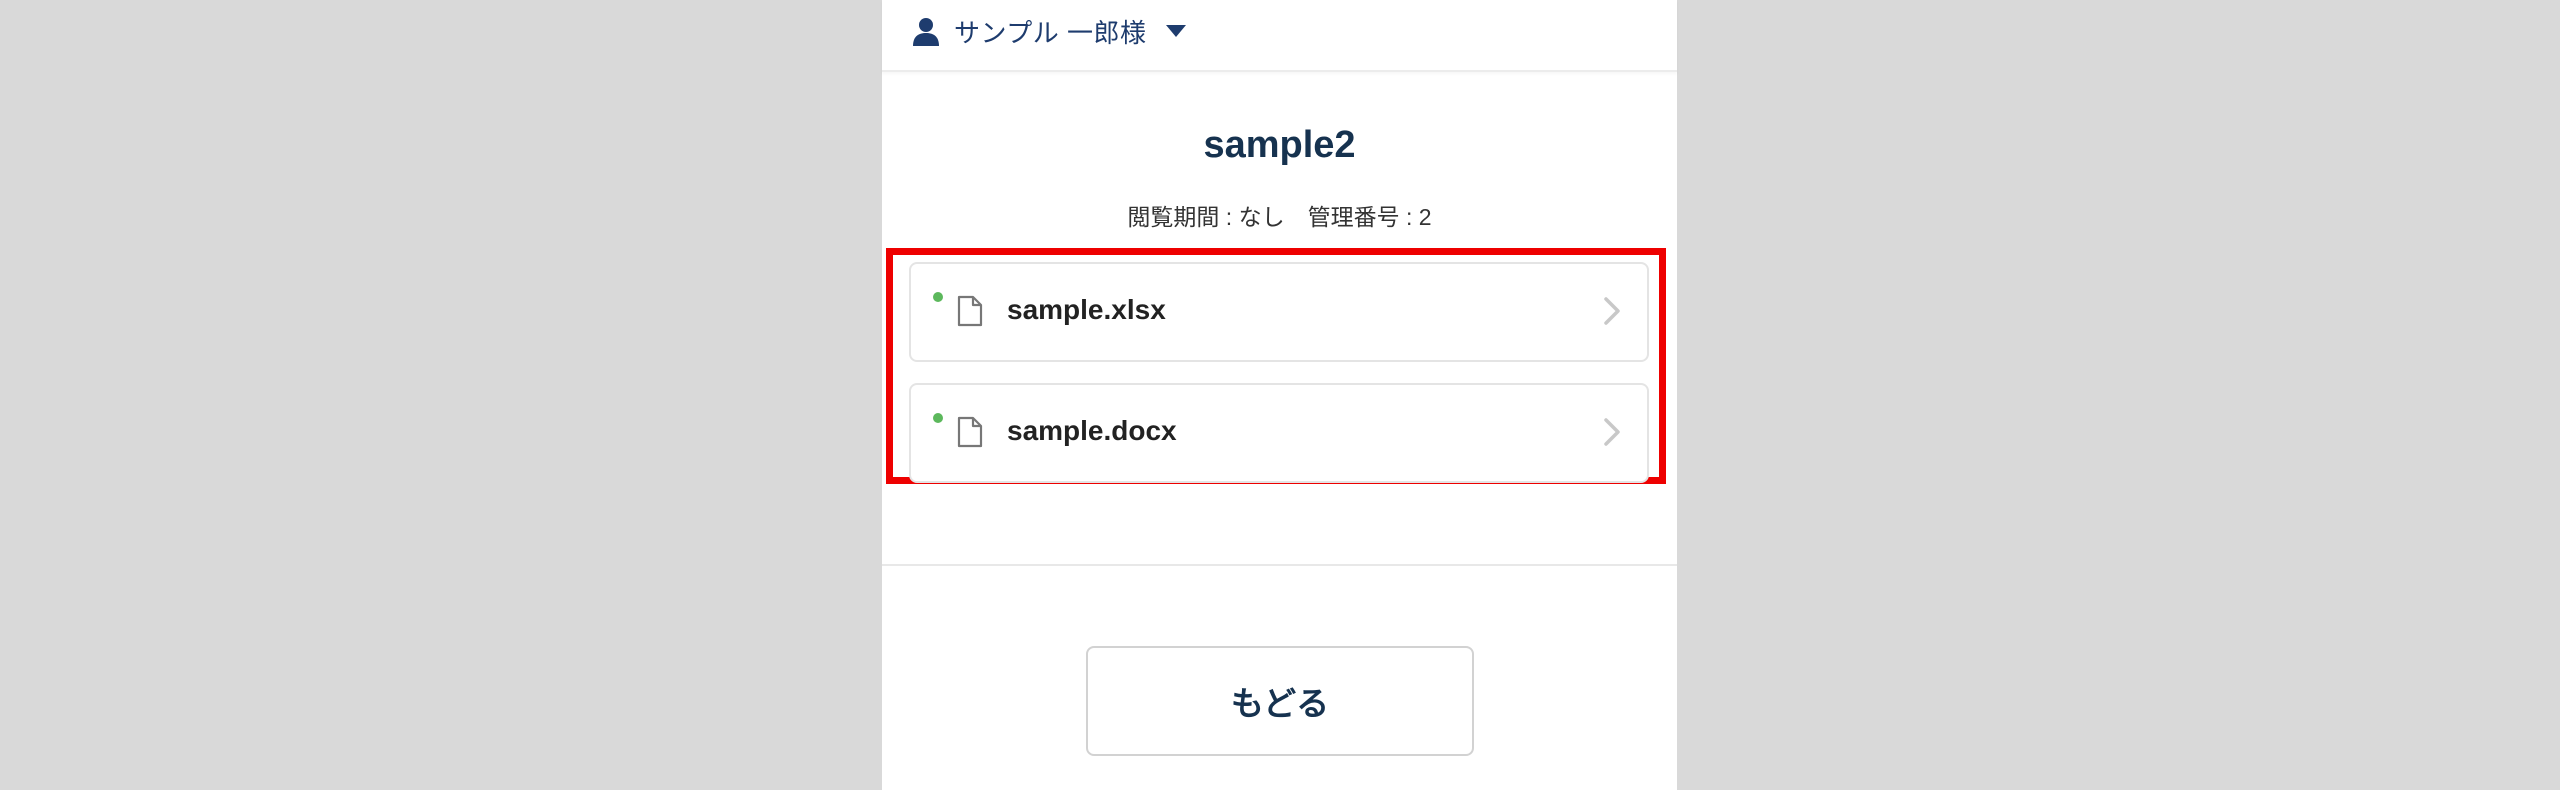  I want to click on file-name: sample.xlsx, so click(1086, 309).